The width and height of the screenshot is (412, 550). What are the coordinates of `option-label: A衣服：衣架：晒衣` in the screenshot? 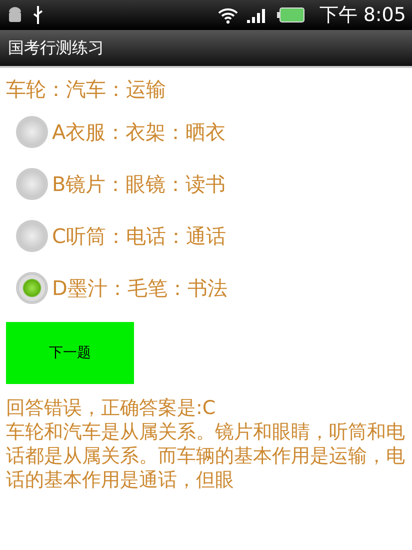 It's located at (139, 132).